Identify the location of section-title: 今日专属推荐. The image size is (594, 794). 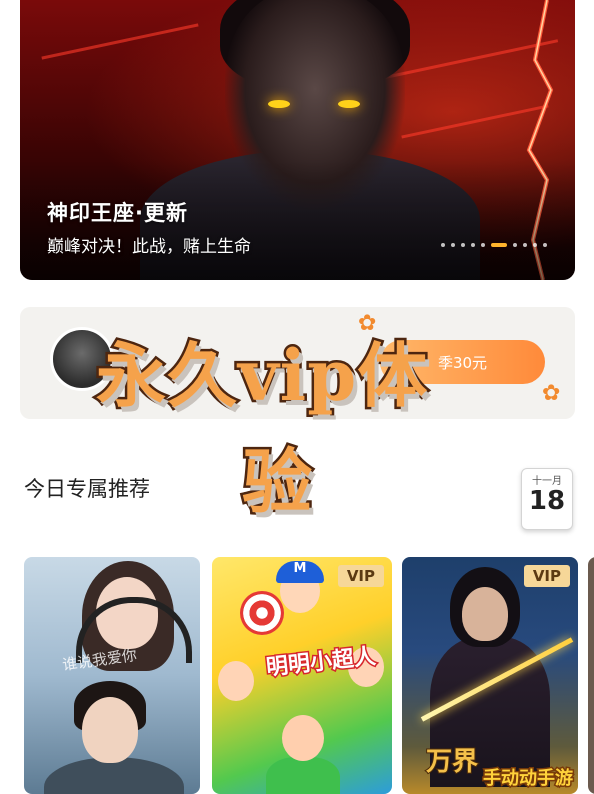
(87, 489).